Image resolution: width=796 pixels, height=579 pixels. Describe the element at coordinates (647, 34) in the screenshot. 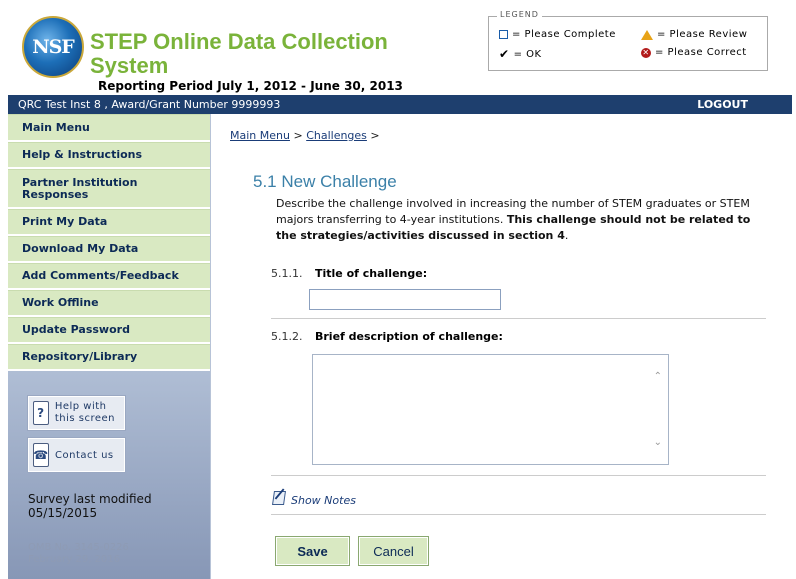

I see `warning-icon` at that location.